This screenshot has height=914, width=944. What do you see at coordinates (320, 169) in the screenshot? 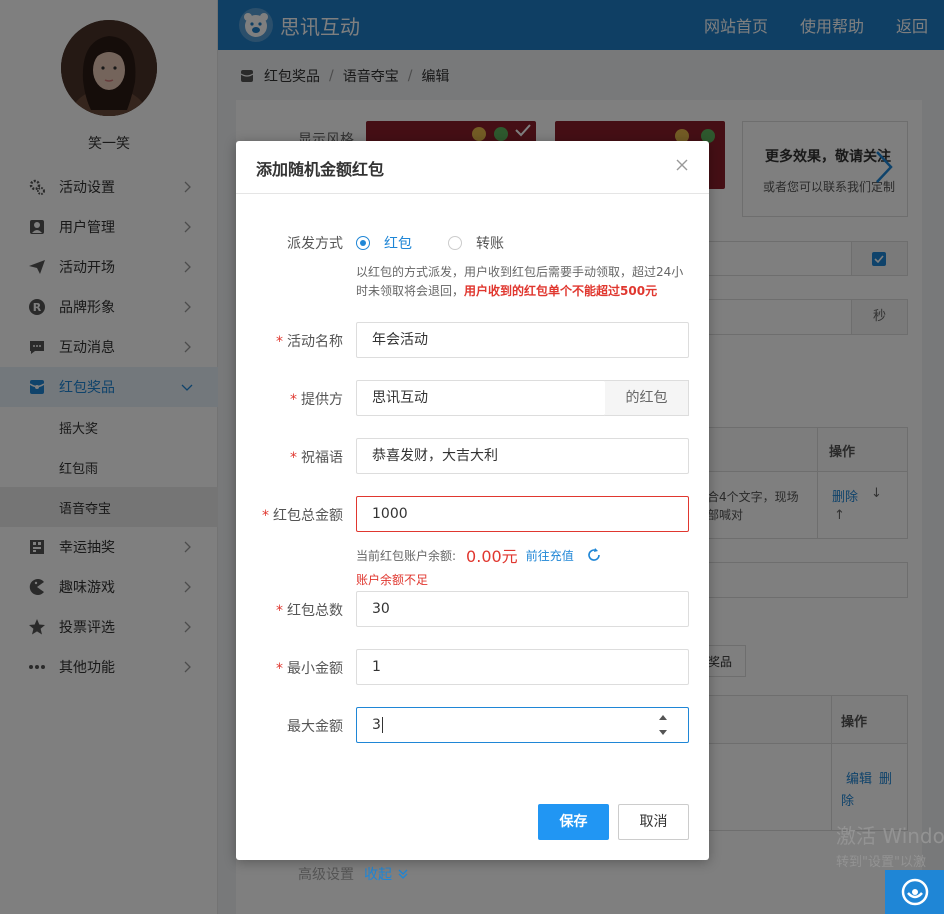
I see `dialog-title: 添加随机金额红包` at bounding box center [320, 169].